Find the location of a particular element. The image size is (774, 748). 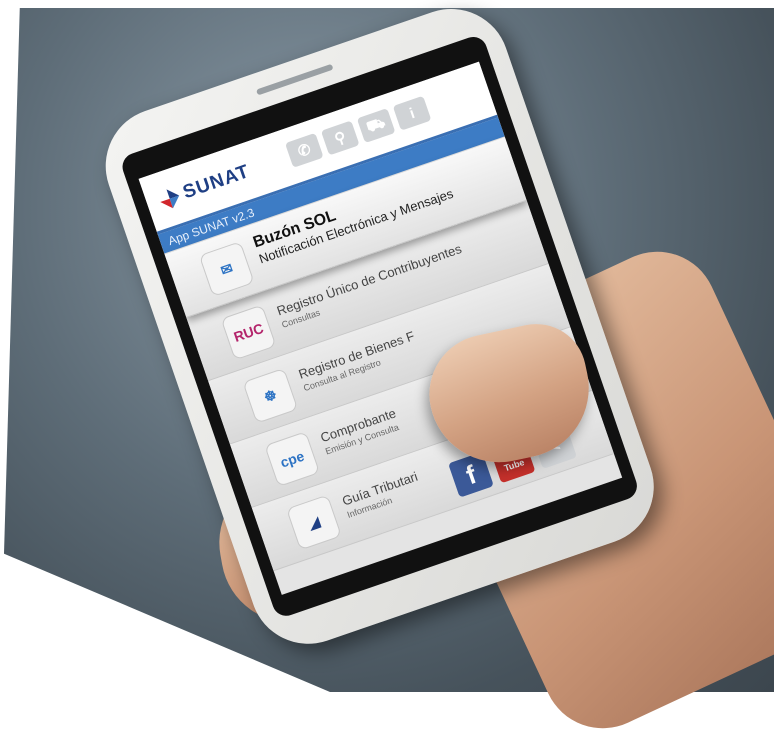

location-icon: ⚲ is located at coordinates (340, 138).